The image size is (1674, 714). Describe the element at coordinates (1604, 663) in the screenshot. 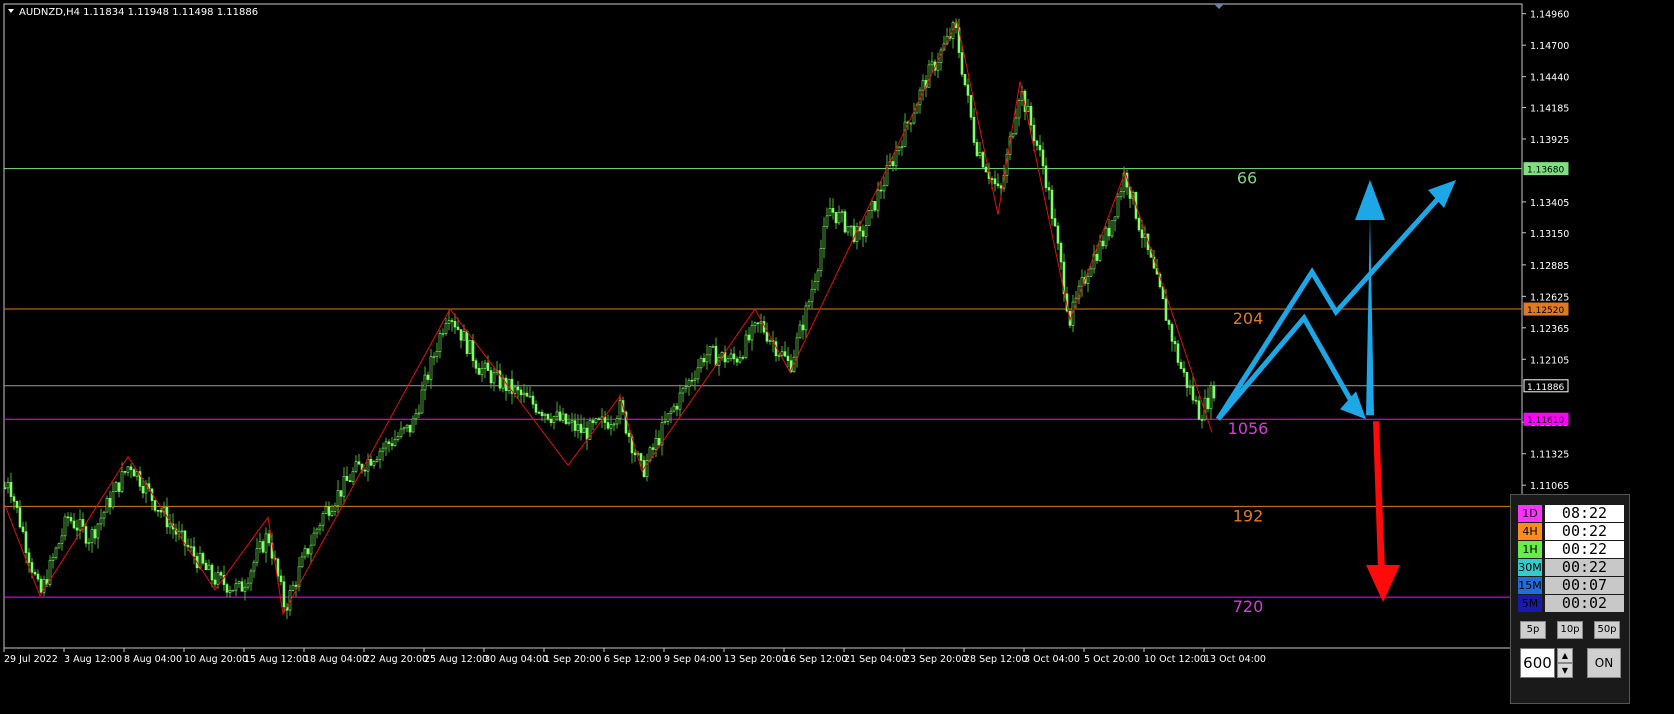

I see `on-button: ON` at that location.